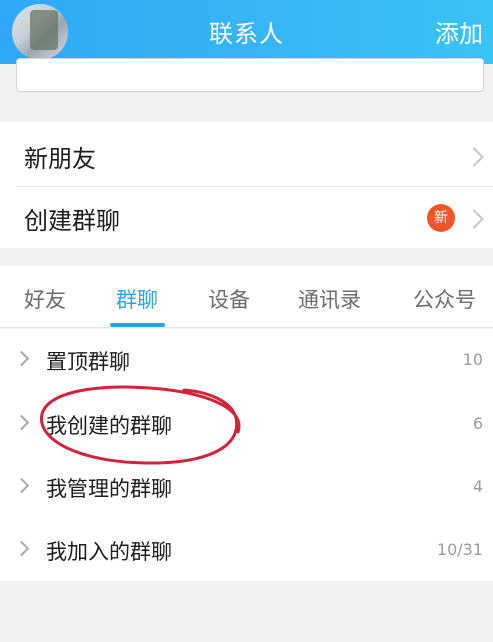 This screenshot has height=642, width=493. I want to click on group-count: 10/31, so click(459, 549).